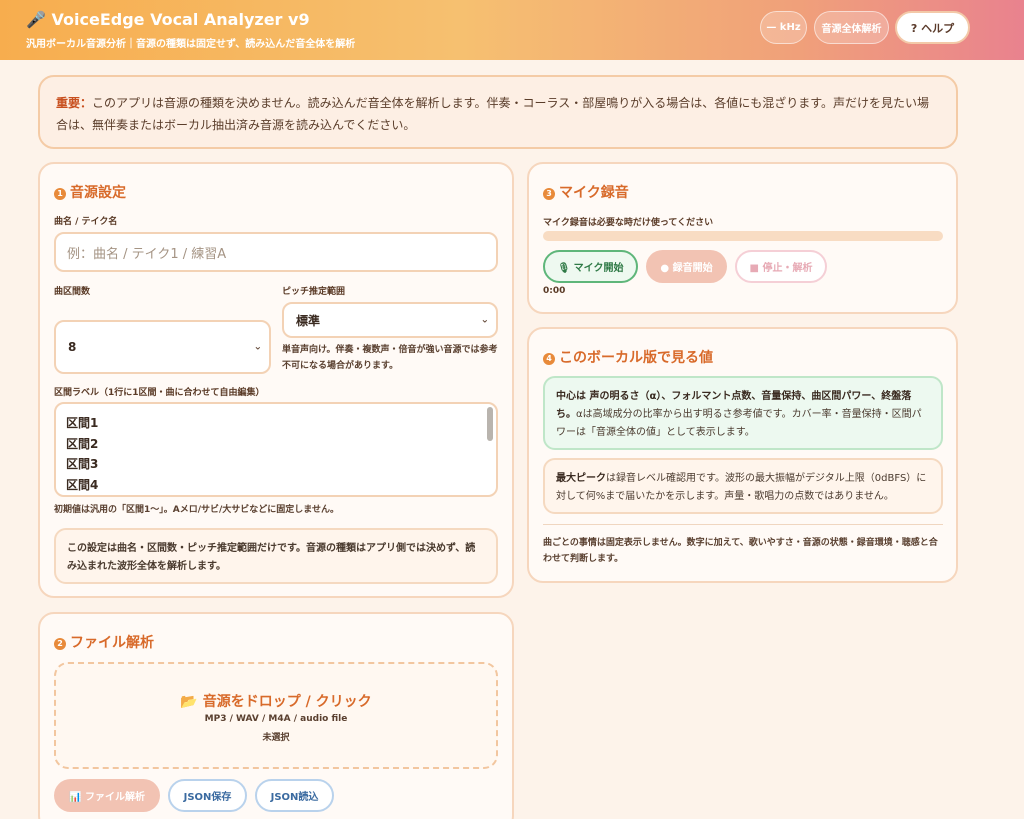  I want to click on vocal-values-title-text: このボーカル版で見る値, so click(636, 358).